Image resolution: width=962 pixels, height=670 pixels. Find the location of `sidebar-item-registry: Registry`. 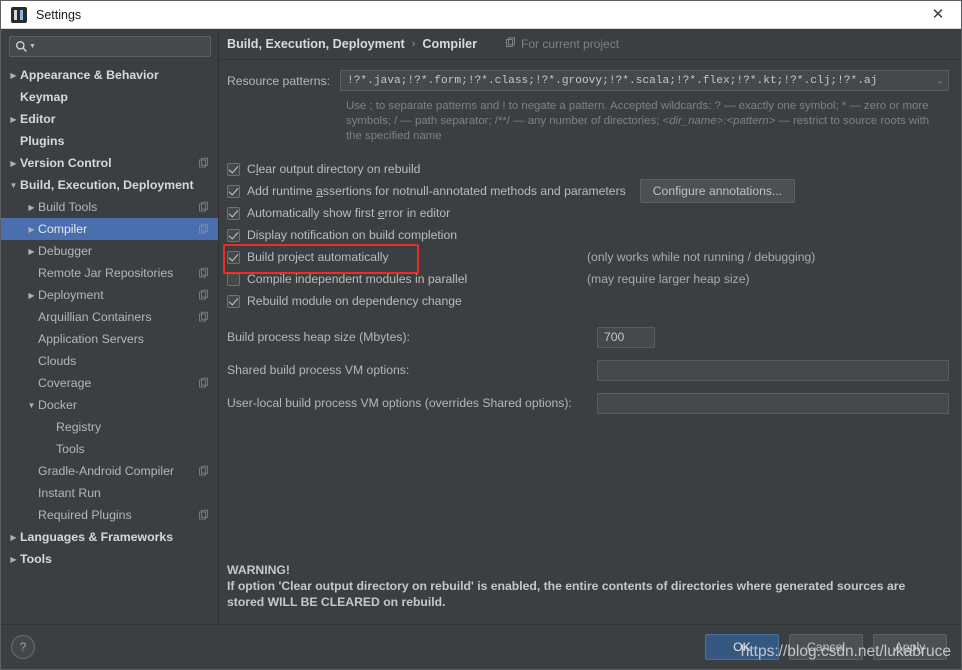

sidebar-item-registry: Registry is located at coordinates (109, 427).